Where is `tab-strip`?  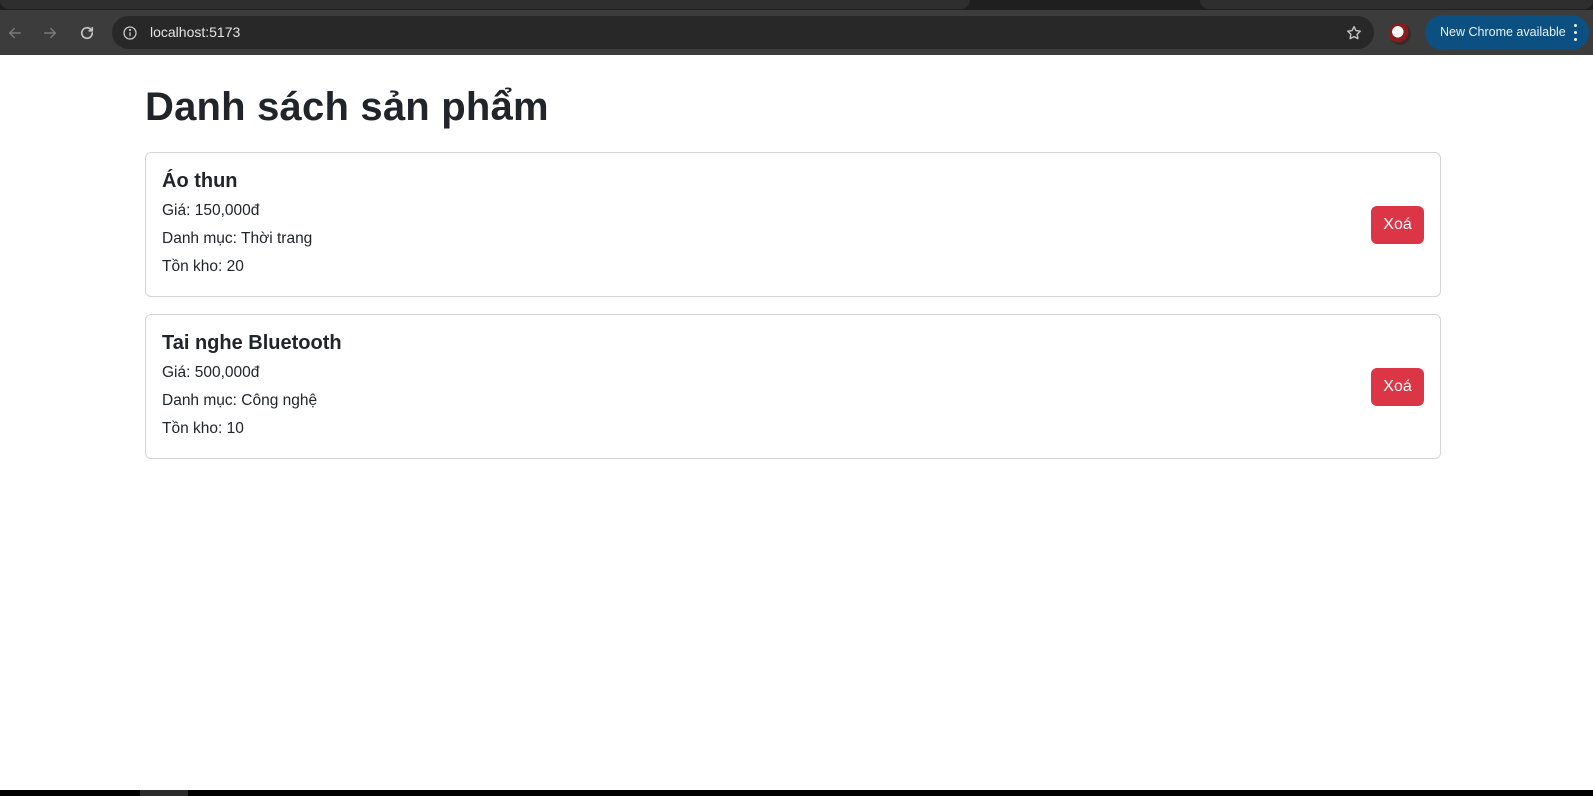
tab-strip is located at coordinates (796, 5).